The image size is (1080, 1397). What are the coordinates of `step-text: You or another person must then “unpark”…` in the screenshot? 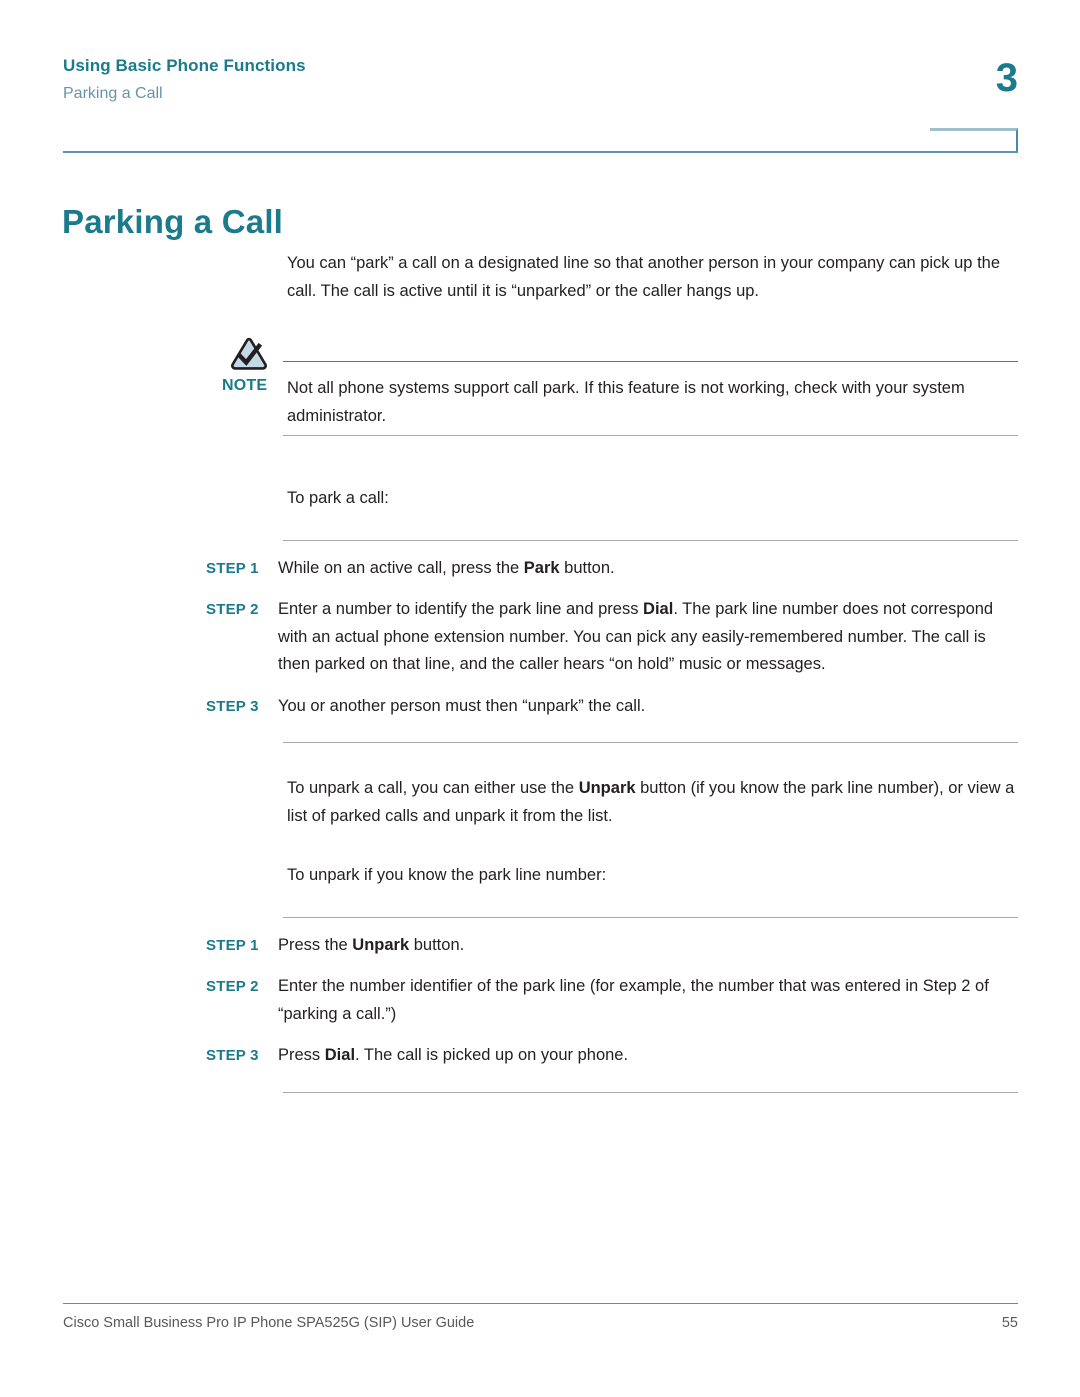 It's located at (644, 707).